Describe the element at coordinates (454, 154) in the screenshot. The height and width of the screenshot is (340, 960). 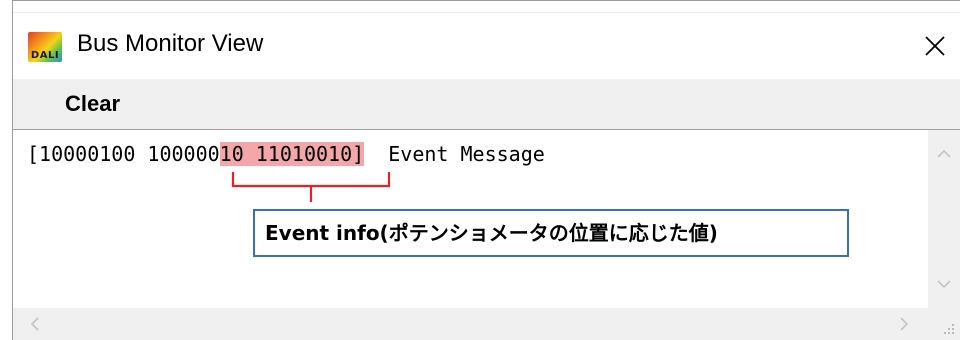
I see `log-suffix: Event Message` at that location.